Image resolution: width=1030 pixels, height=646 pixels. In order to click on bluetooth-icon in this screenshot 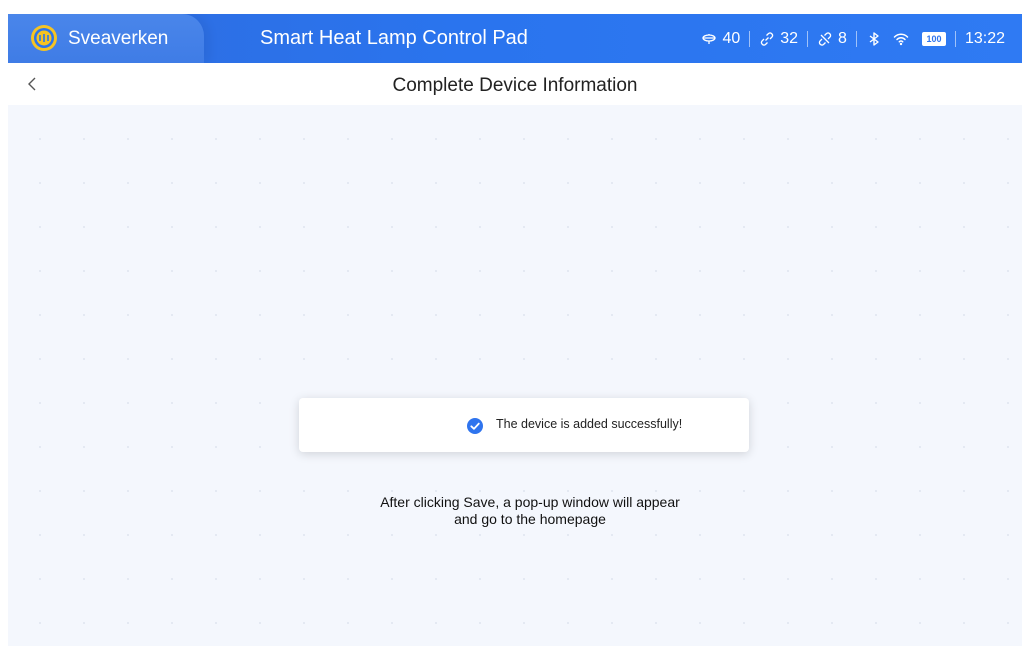, I will do `click(874, 38)`.